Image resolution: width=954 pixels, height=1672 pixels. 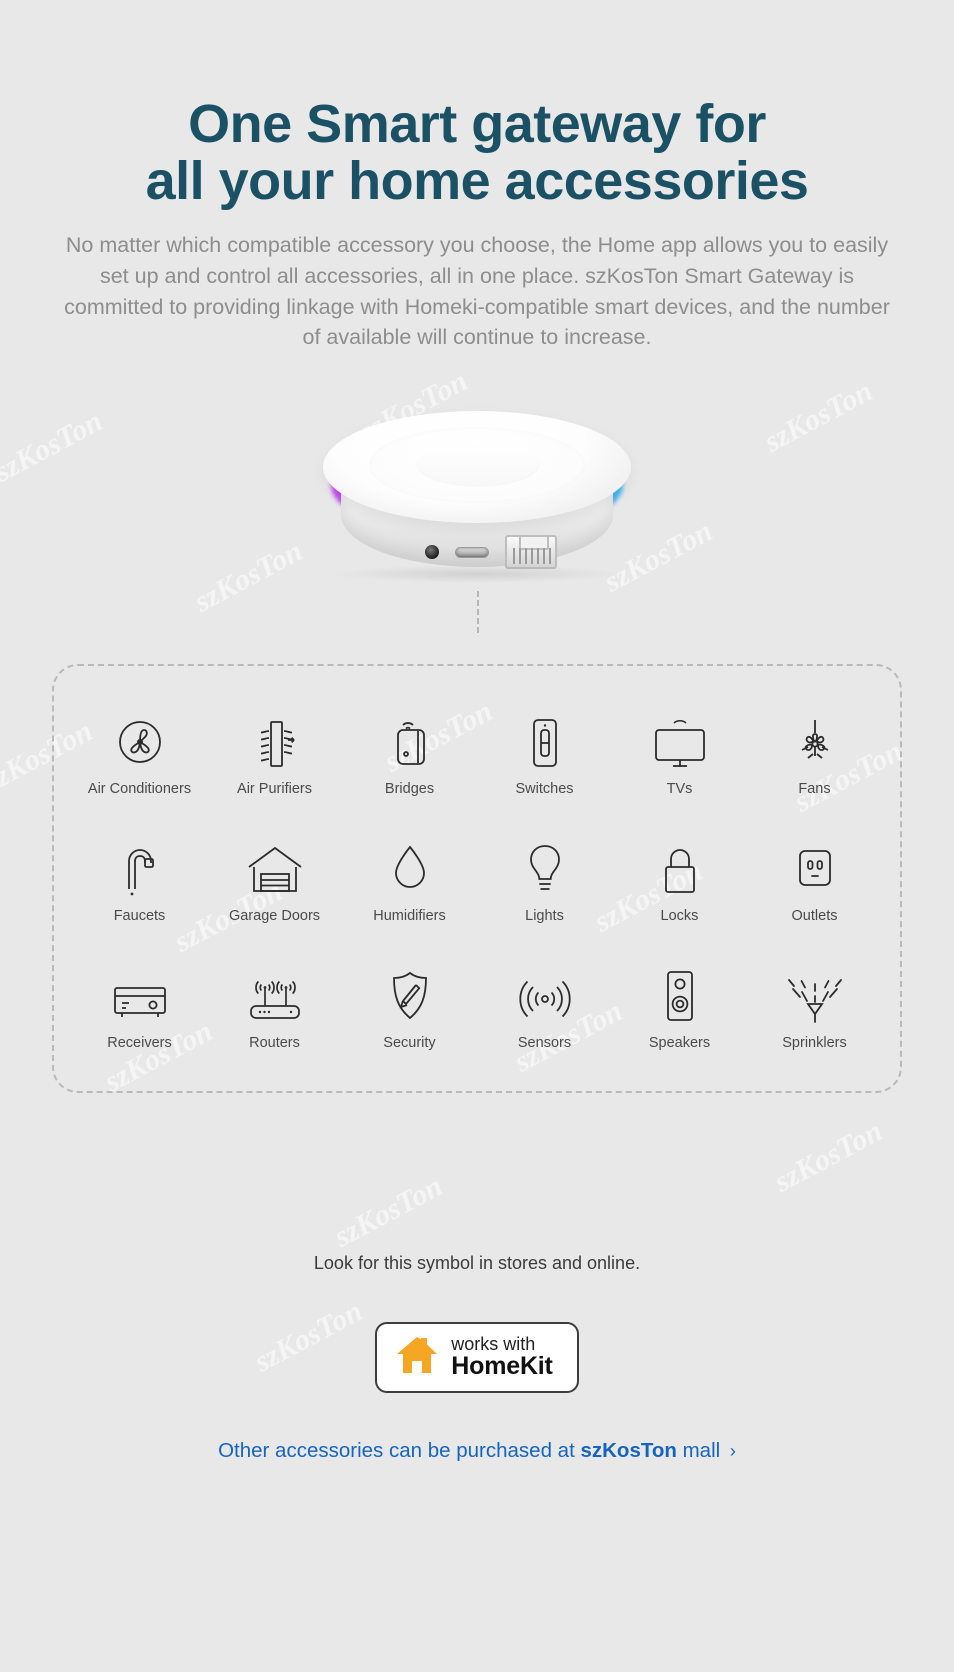 I want to click on accessory-faucets: Faucets, so click(x=139, y=879).